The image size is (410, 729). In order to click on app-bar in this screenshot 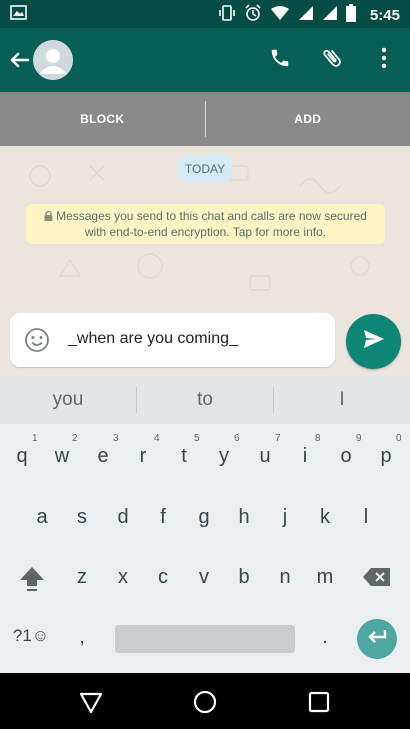, I will do `click(205, 60)`.